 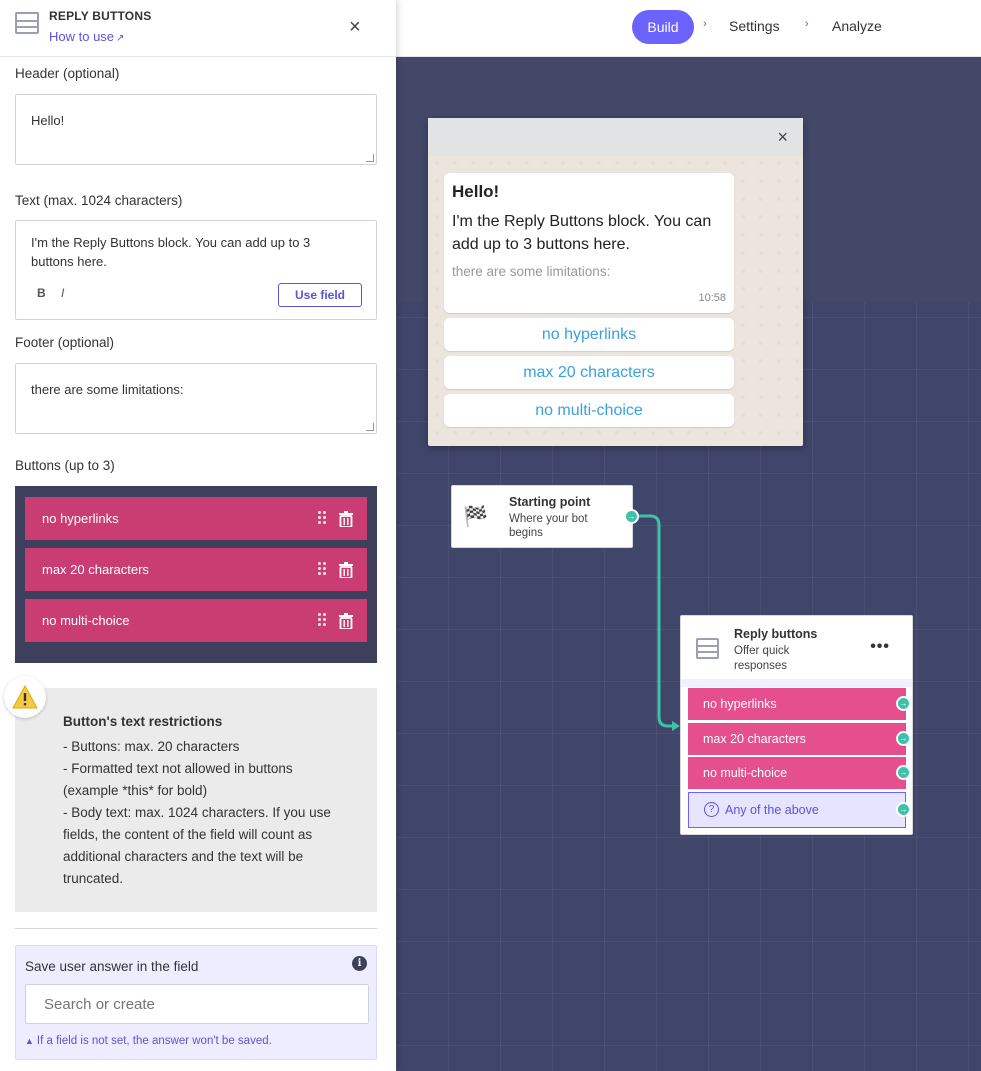 I want to click on footer-value: there are some limitations:, so click(x=107, y=389).